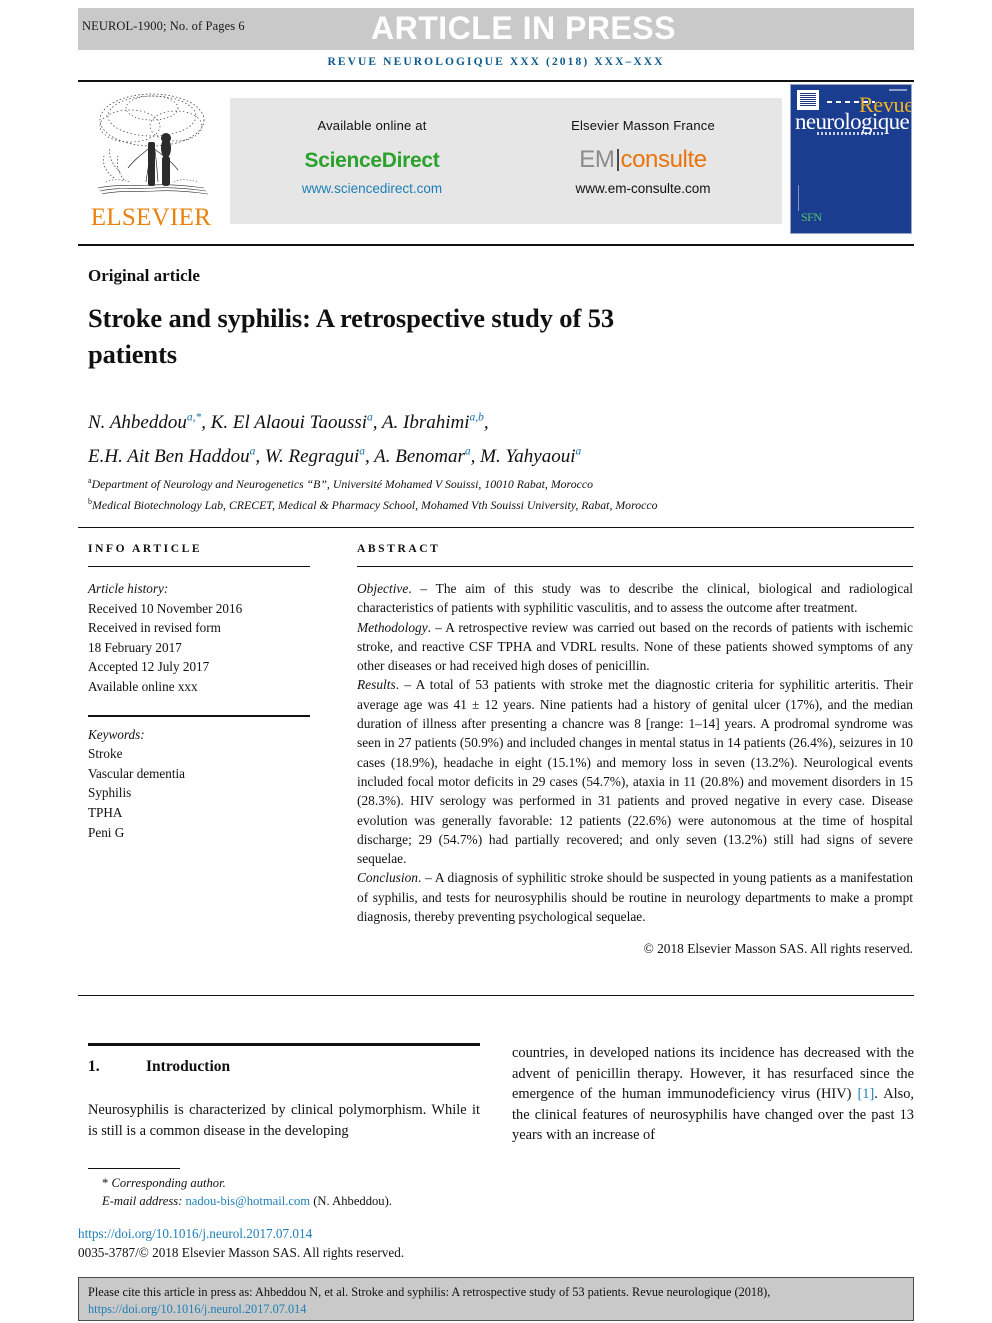 The width and height of the screenshot is (992, 1323). I want to click on available-online-label: Available online at, so click(372, 125).